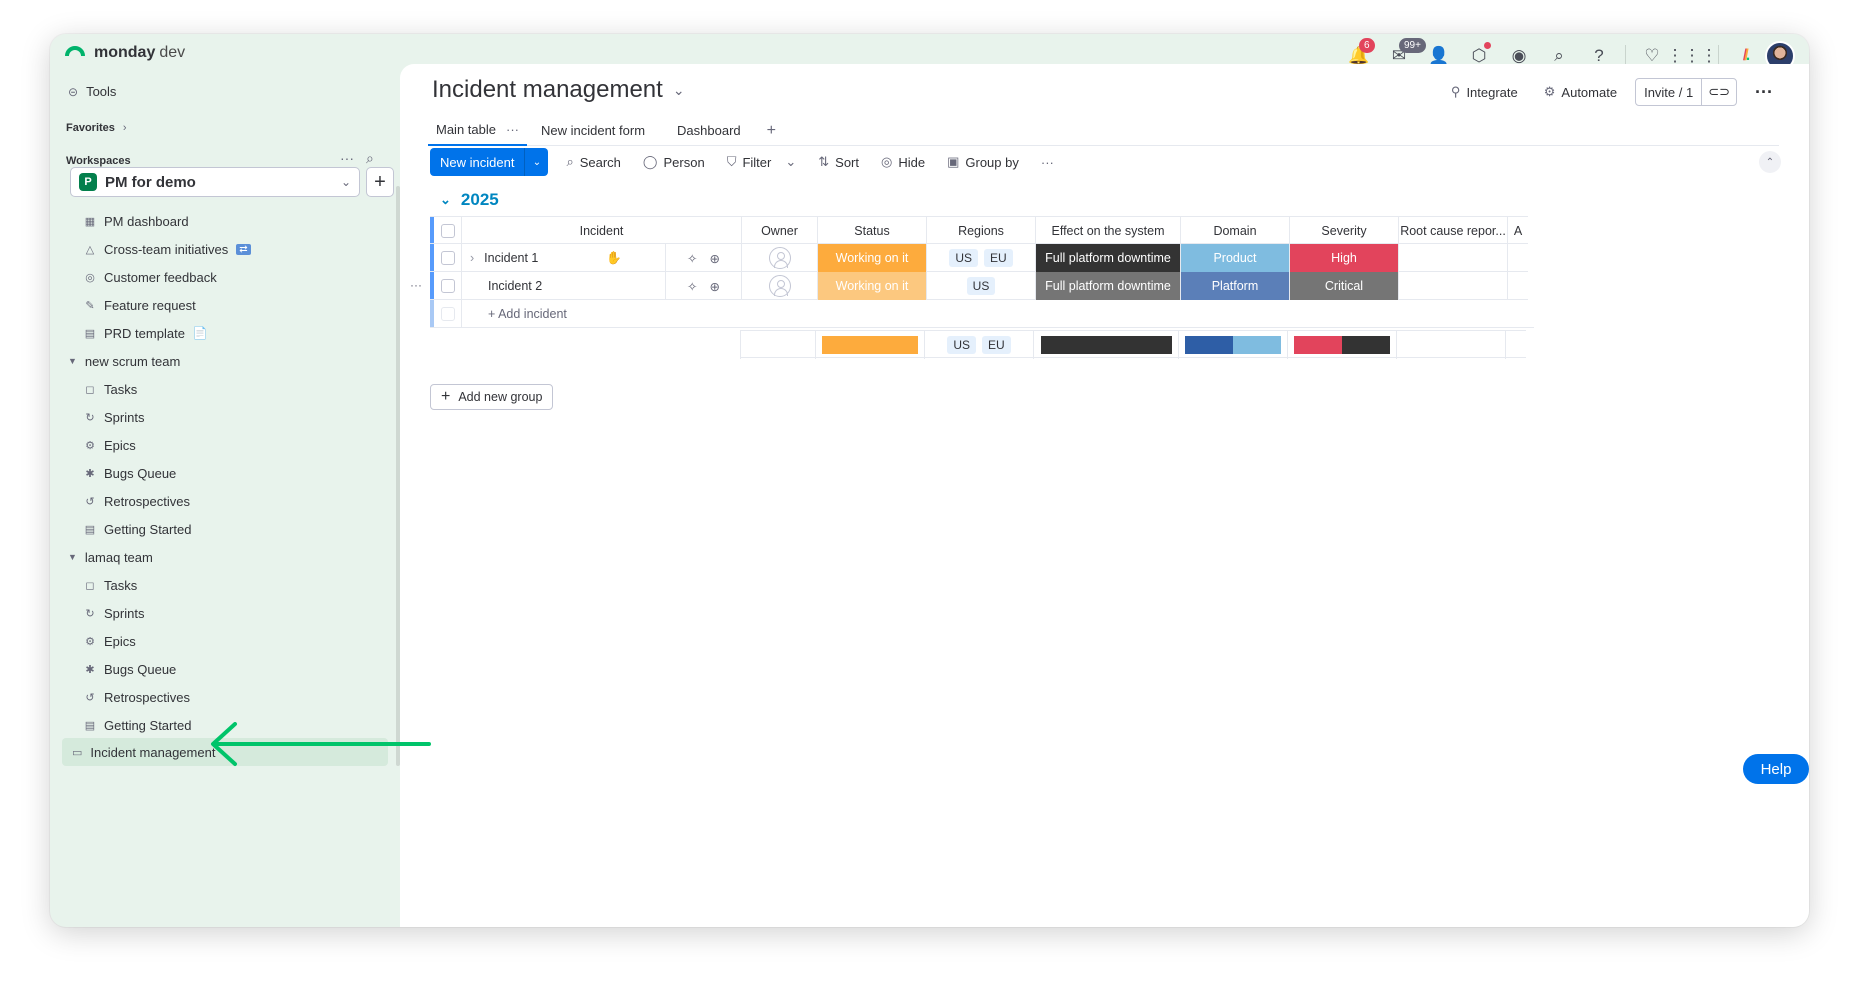 The width and height of the screenshot is (1857, 993). Describe the element at coordinates (146, 333) in the screenshot. I see `sidebar-item-prd-template: ▤ PRD template 📄` at that location.